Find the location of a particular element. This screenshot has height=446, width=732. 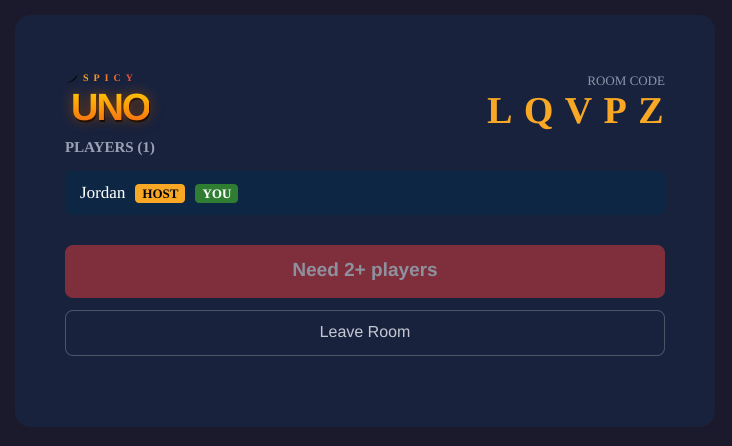

room-code-label: ROOM CODE is located at coordinates (626, 81).